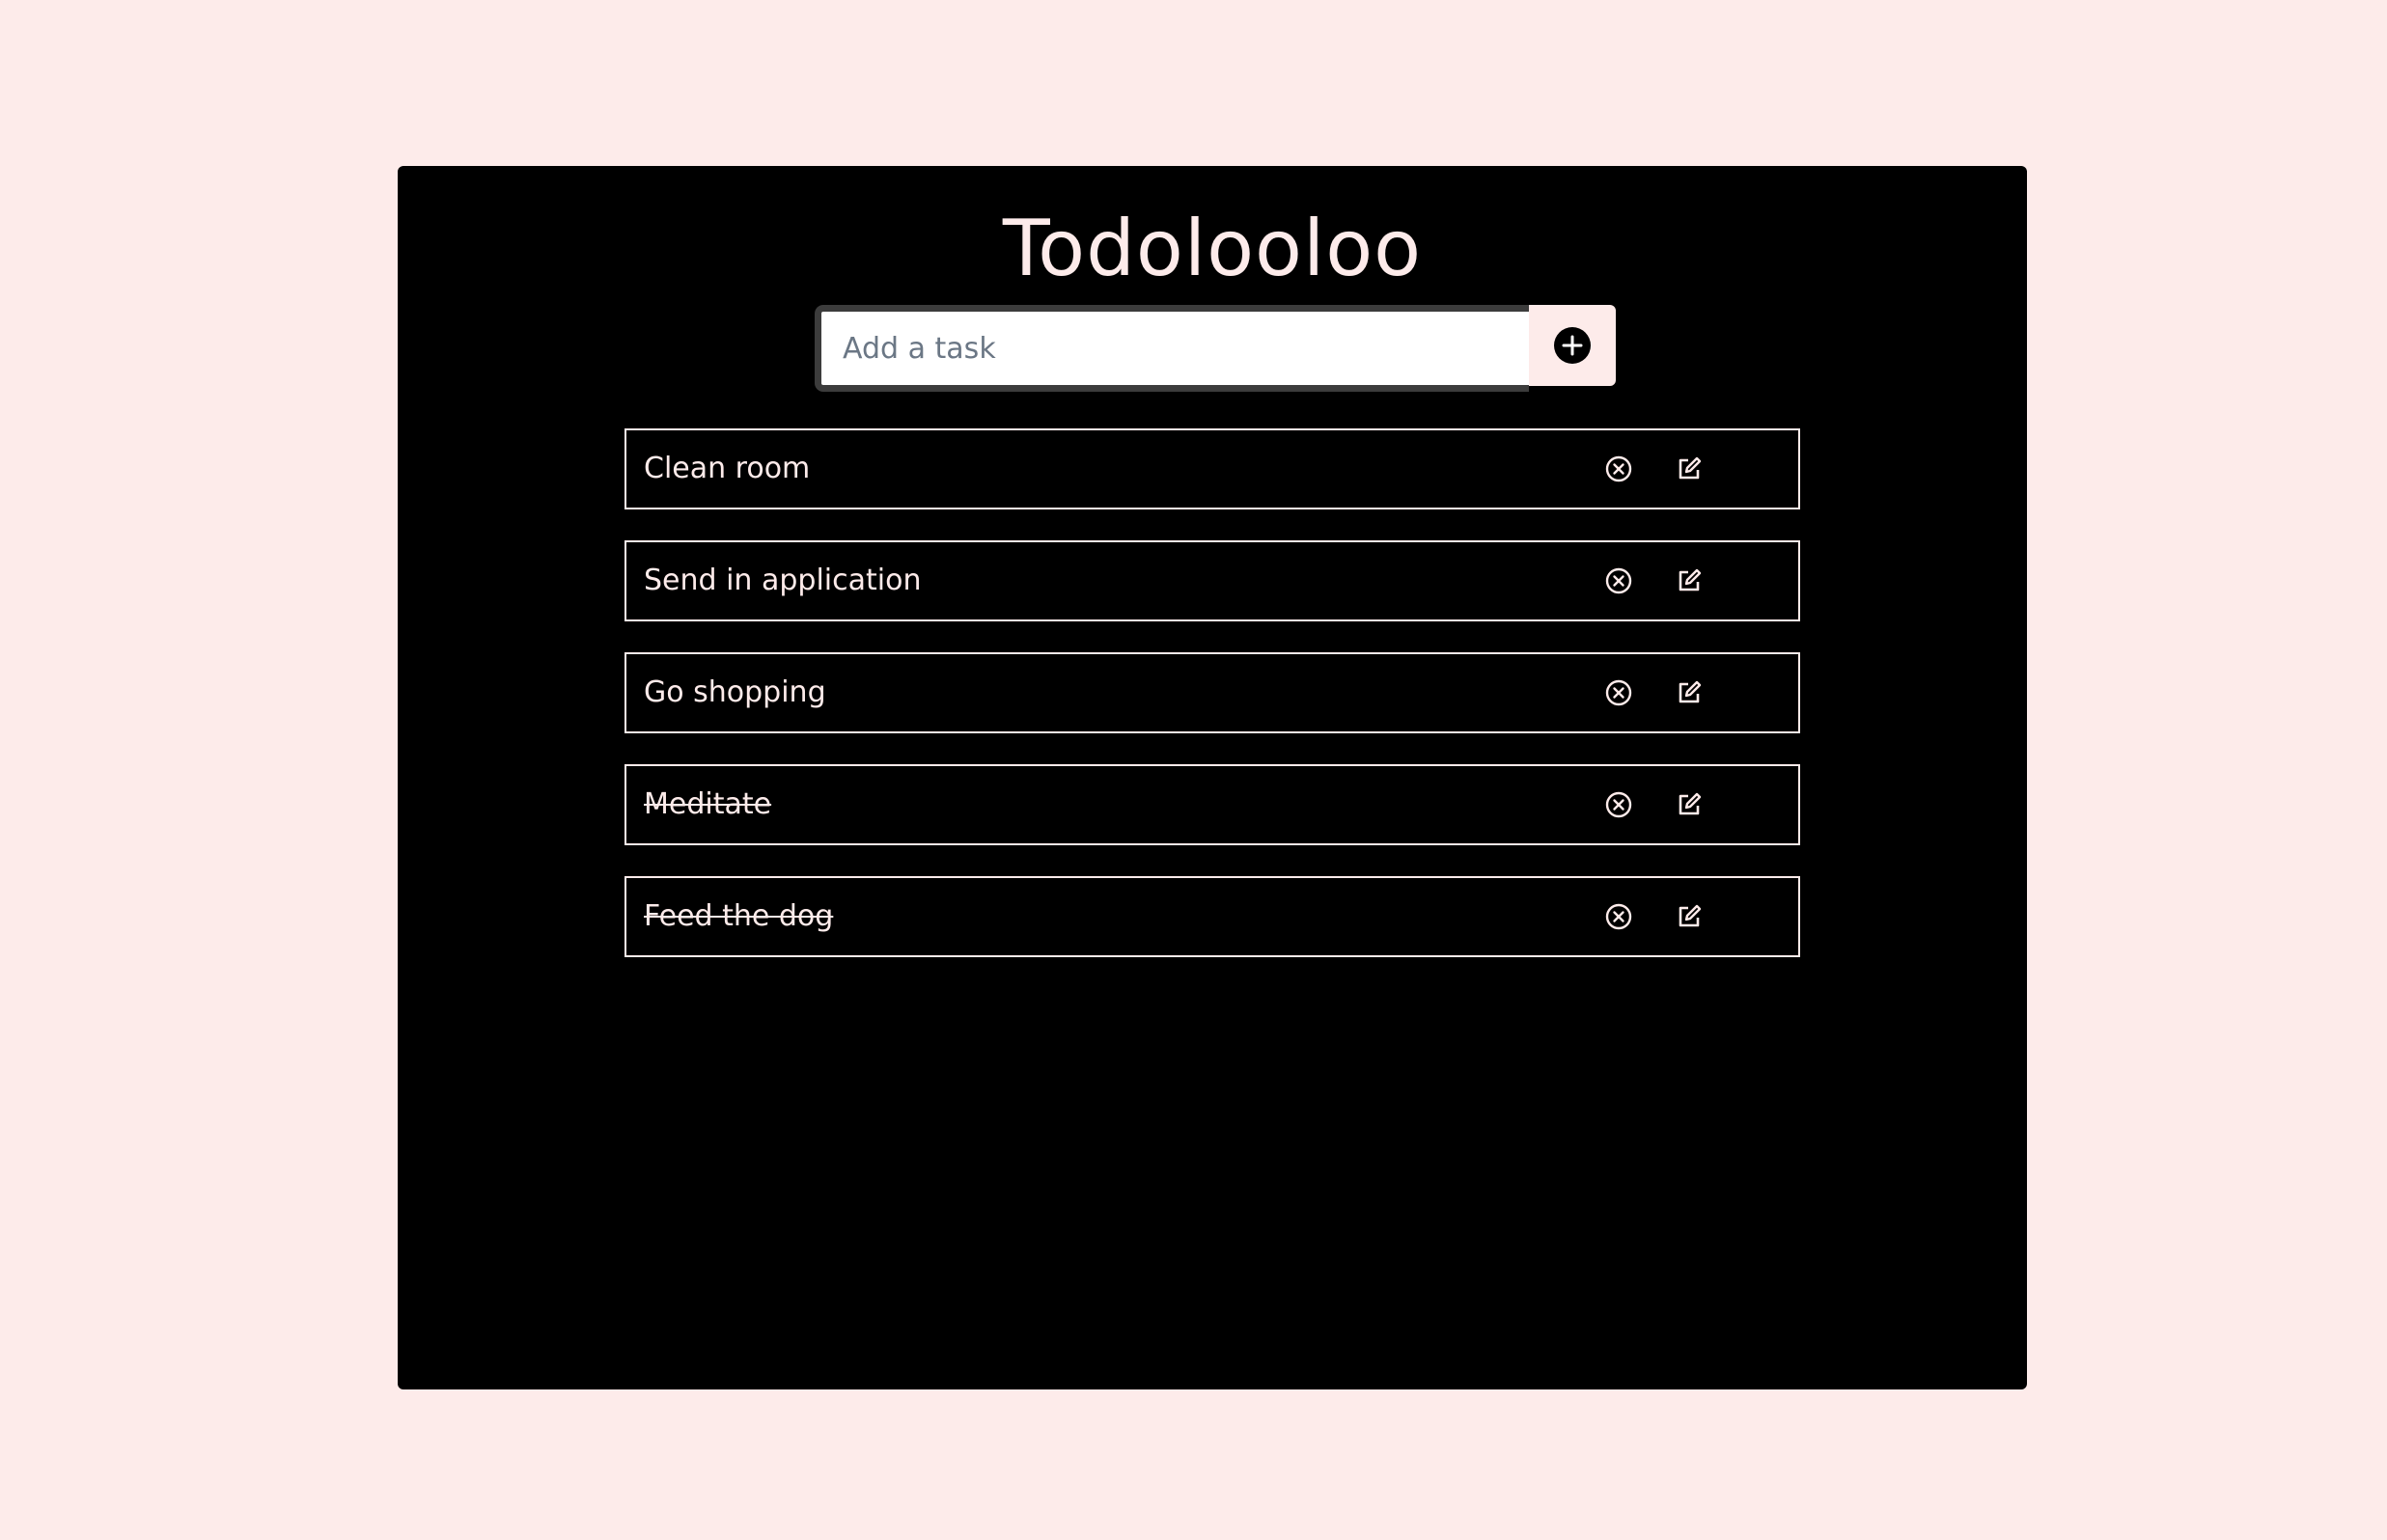  What do you see at coordinates (727, 469) in the screenshot?
I see `task-text: Clean room` at bounding box center [727, 469].